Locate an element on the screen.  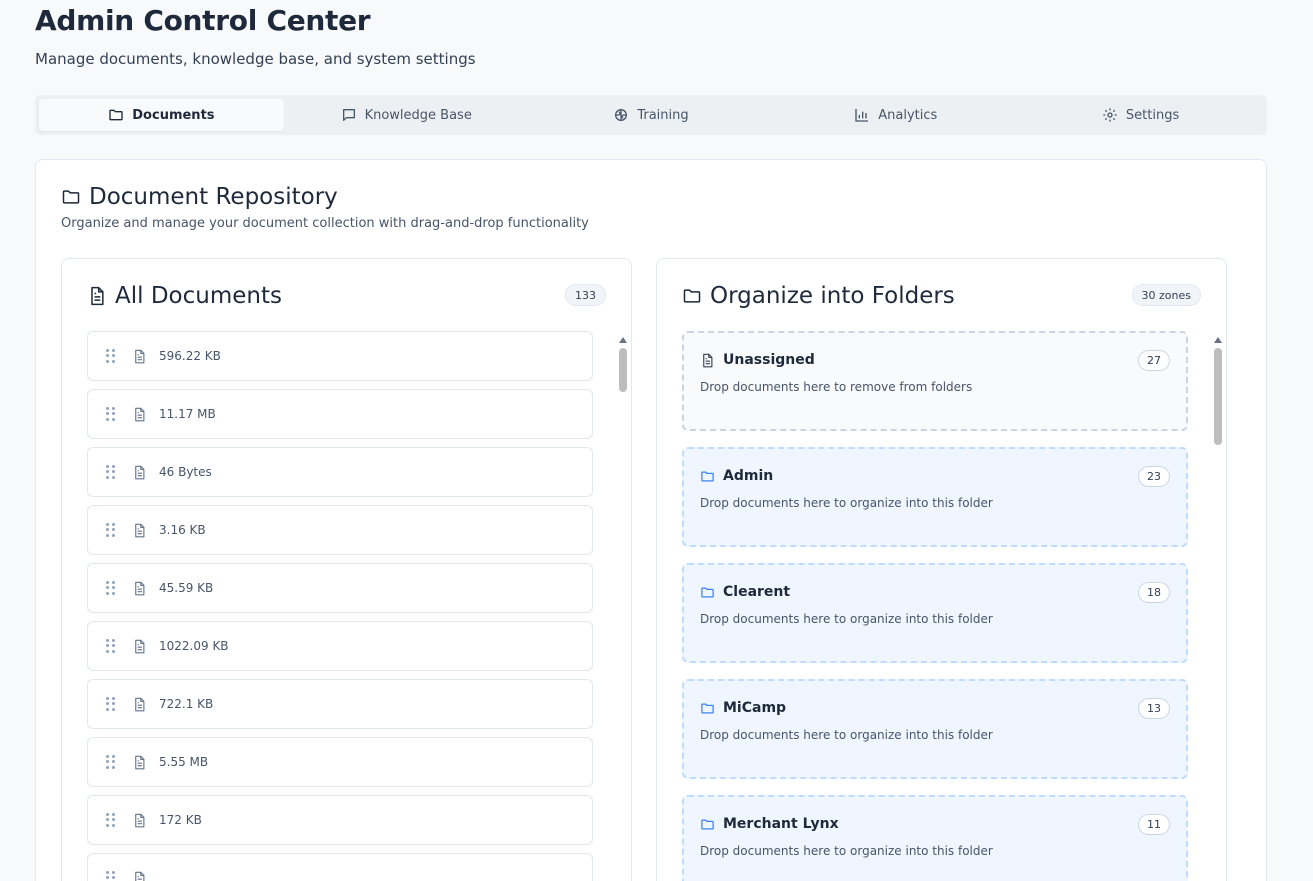
tab-knowledge-base: Knowledge Base is located at coordinates (406, 115).